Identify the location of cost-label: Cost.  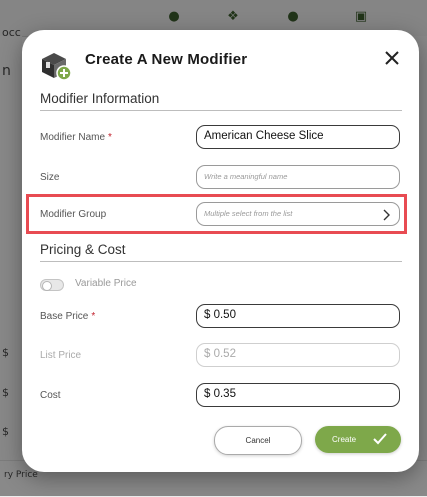
(50, 395).